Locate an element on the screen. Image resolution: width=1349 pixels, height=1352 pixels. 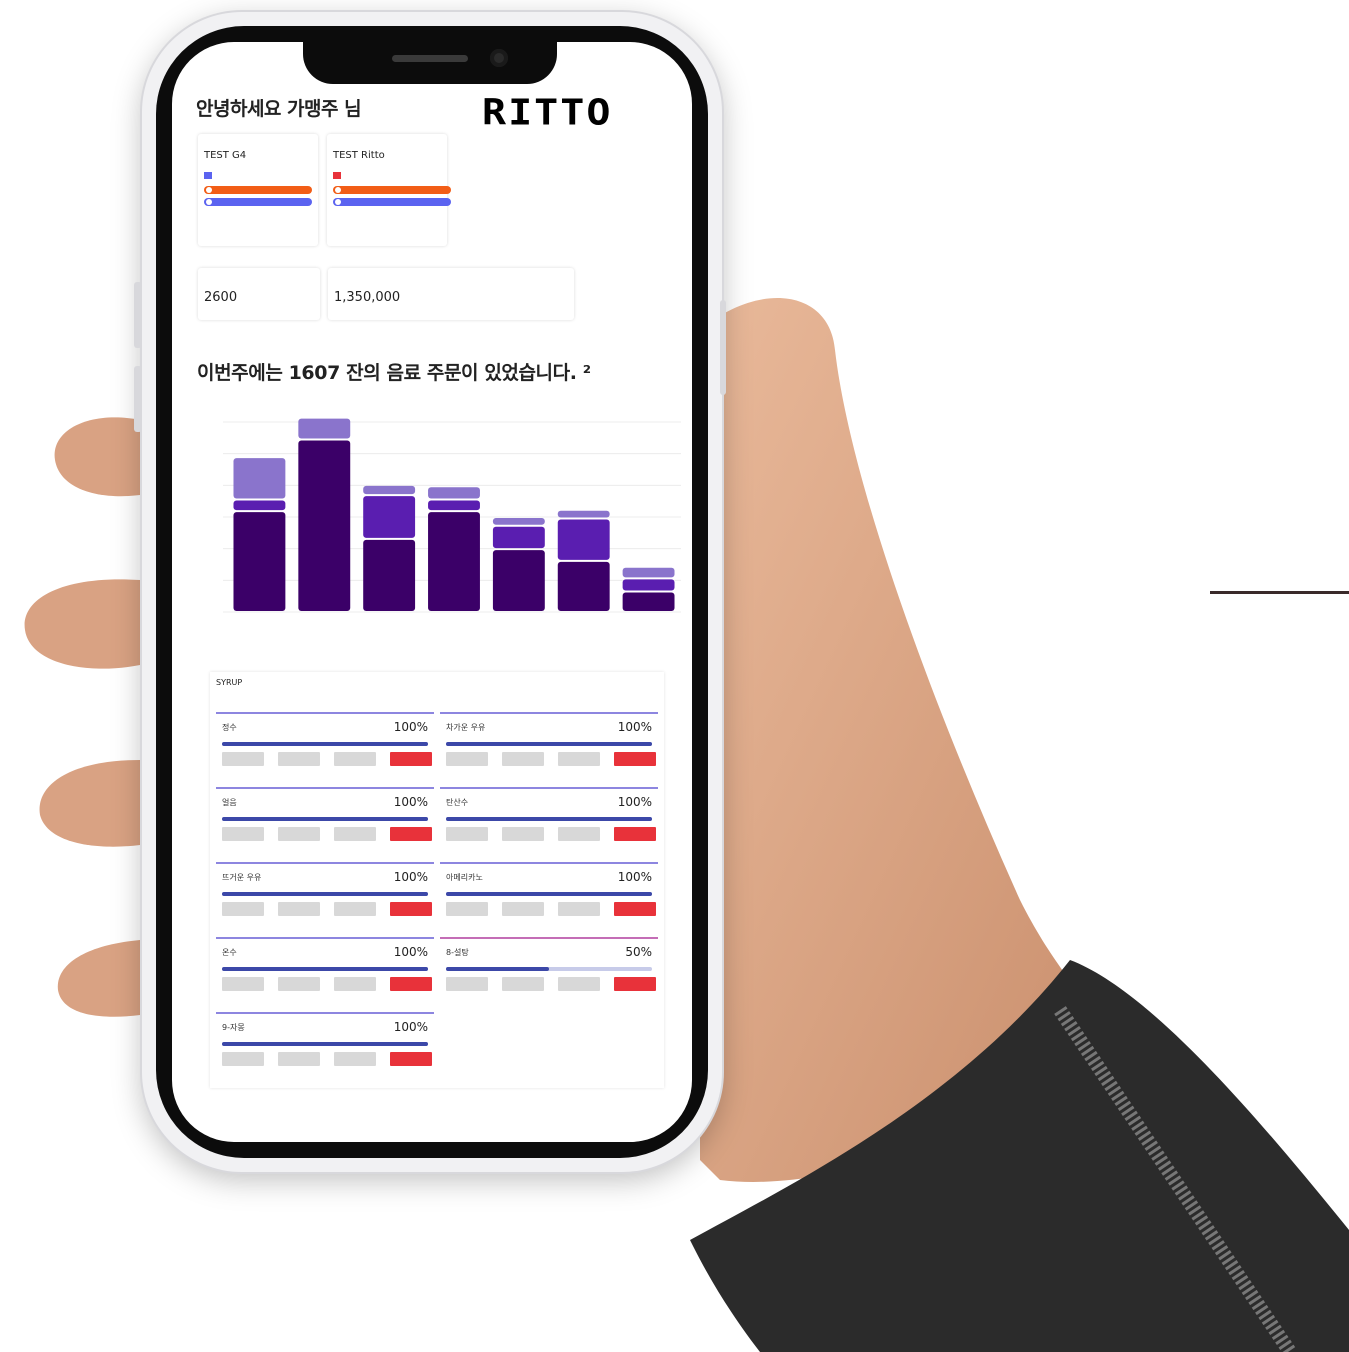
kpi-row: 1,350,000 is located at coordinates (369, 295).